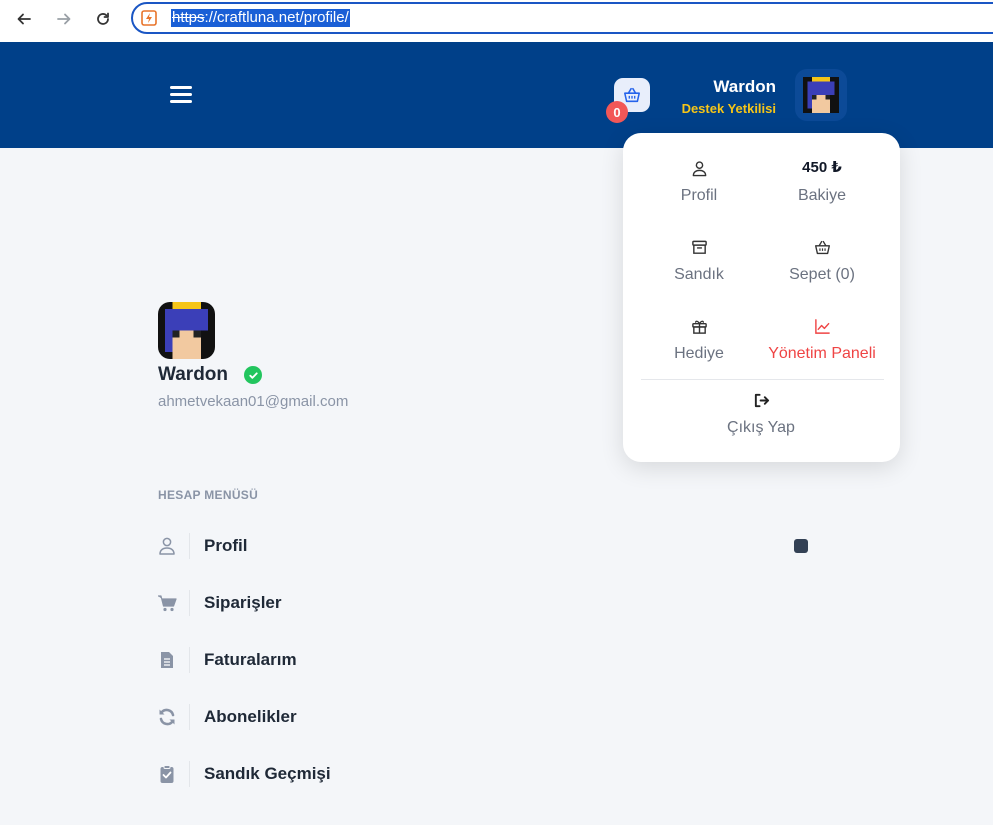 This screenshot has width=993, height=825. What do you see at coordinates (822, 260) in the screenshot?
I see `dropdown-cart: Sepet (0)` at bounding box center [822, 260].